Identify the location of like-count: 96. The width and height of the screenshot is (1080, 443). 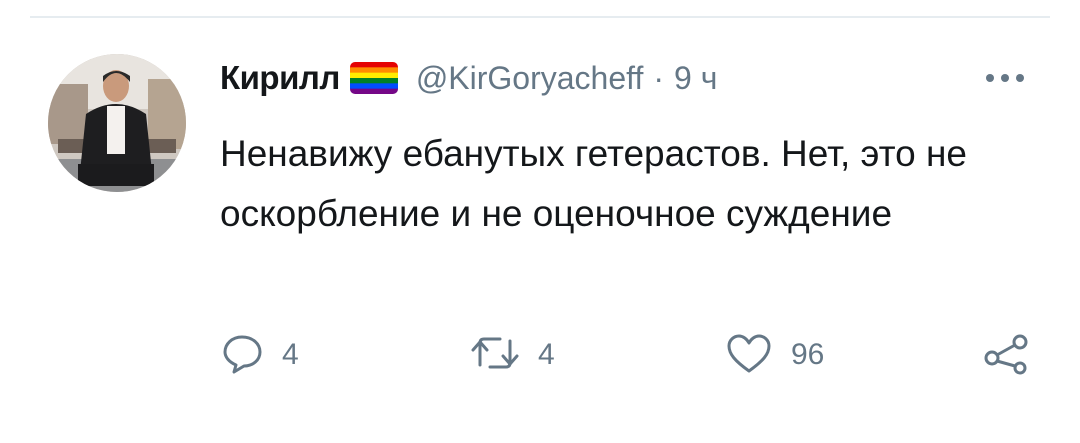
(808, 354).